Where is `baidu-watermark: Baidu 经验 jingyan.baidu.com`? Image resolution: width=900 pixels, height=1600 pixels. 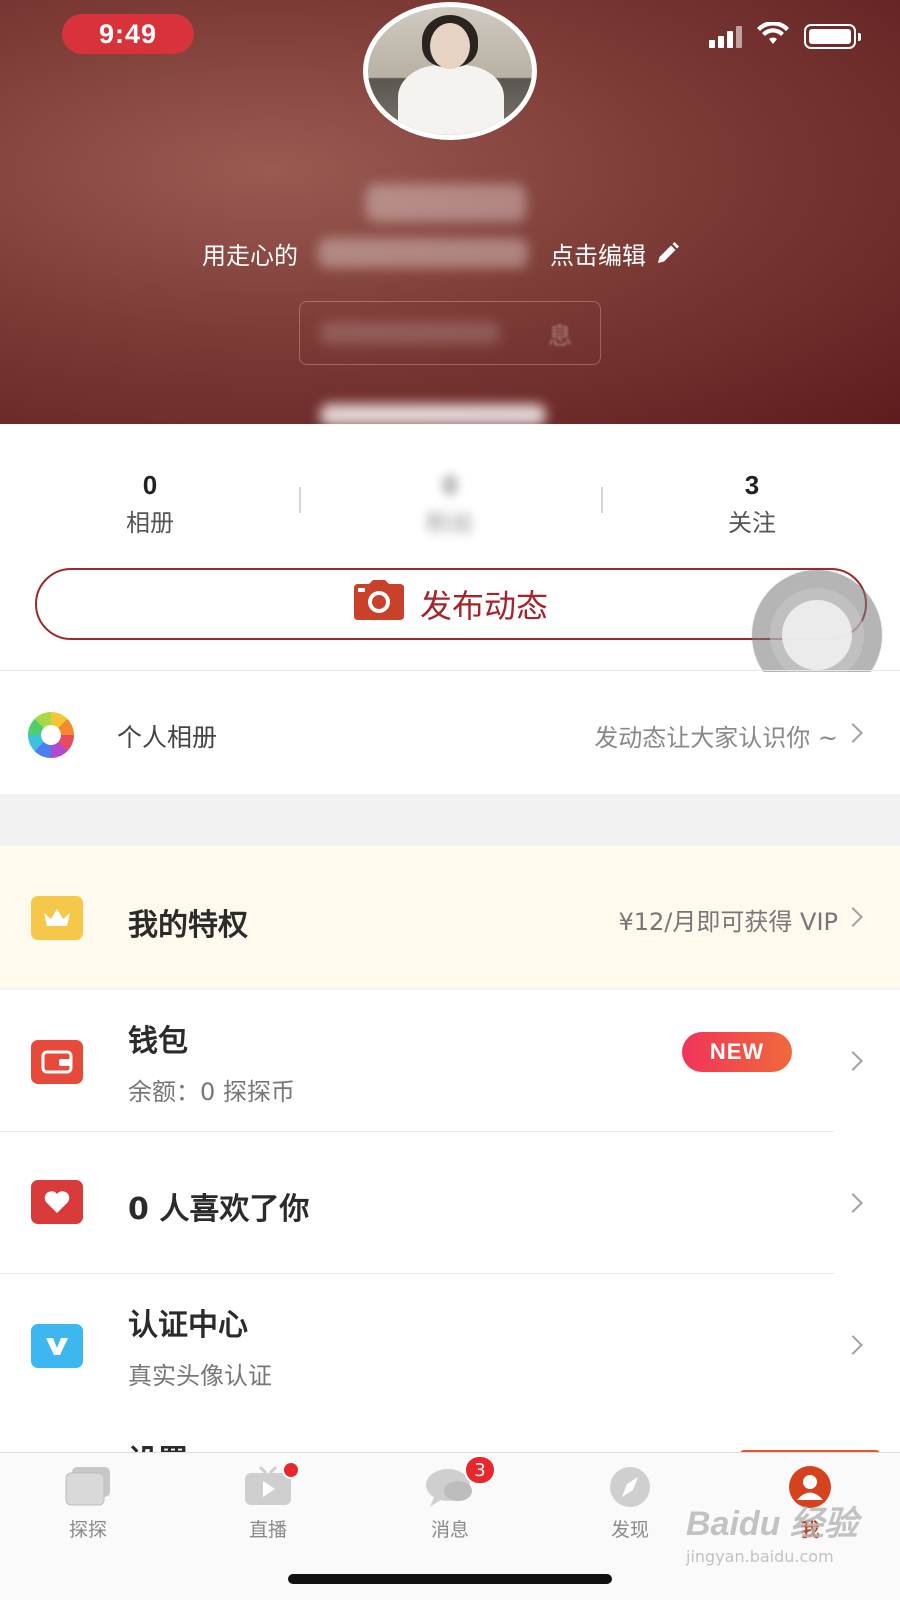 baidu-watermark: Baidu 经验 jingyan.baidu.com is located at coordinates (772, 1531).